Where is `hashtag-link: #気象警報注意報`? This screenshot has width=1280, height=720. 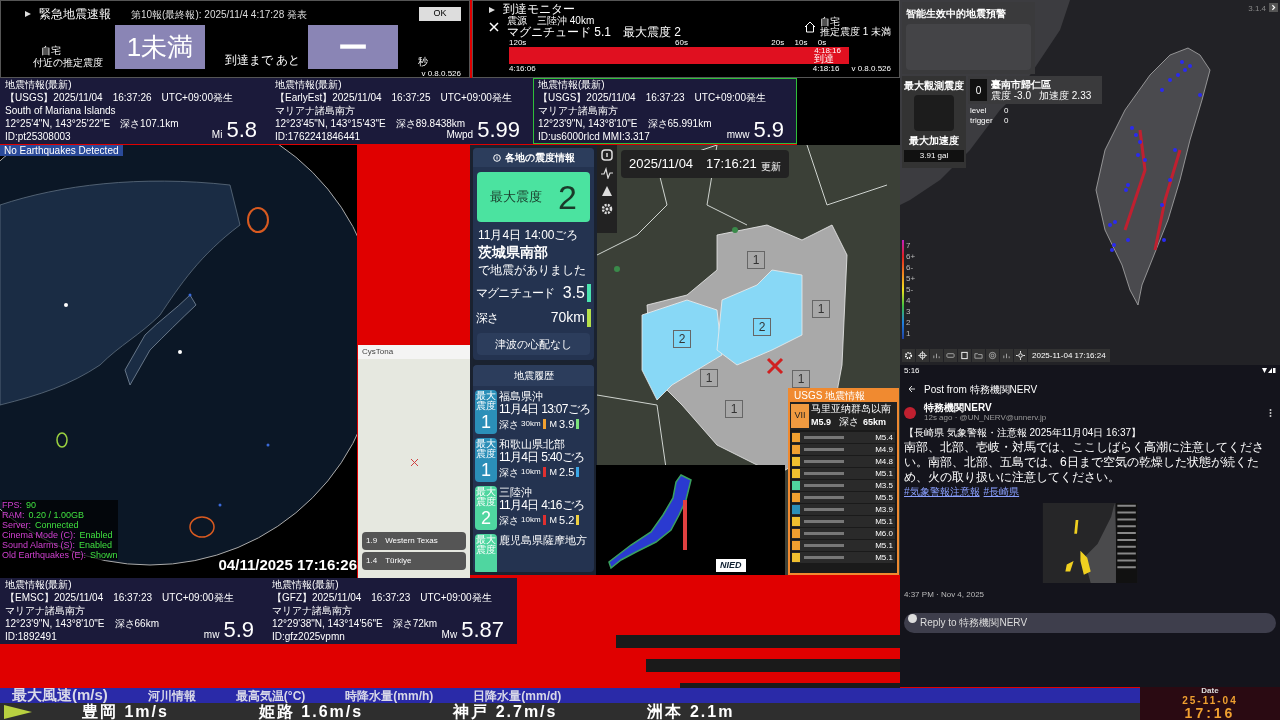 hashtag-link: #気象警報注意報 is located at coordinates (942, 492).